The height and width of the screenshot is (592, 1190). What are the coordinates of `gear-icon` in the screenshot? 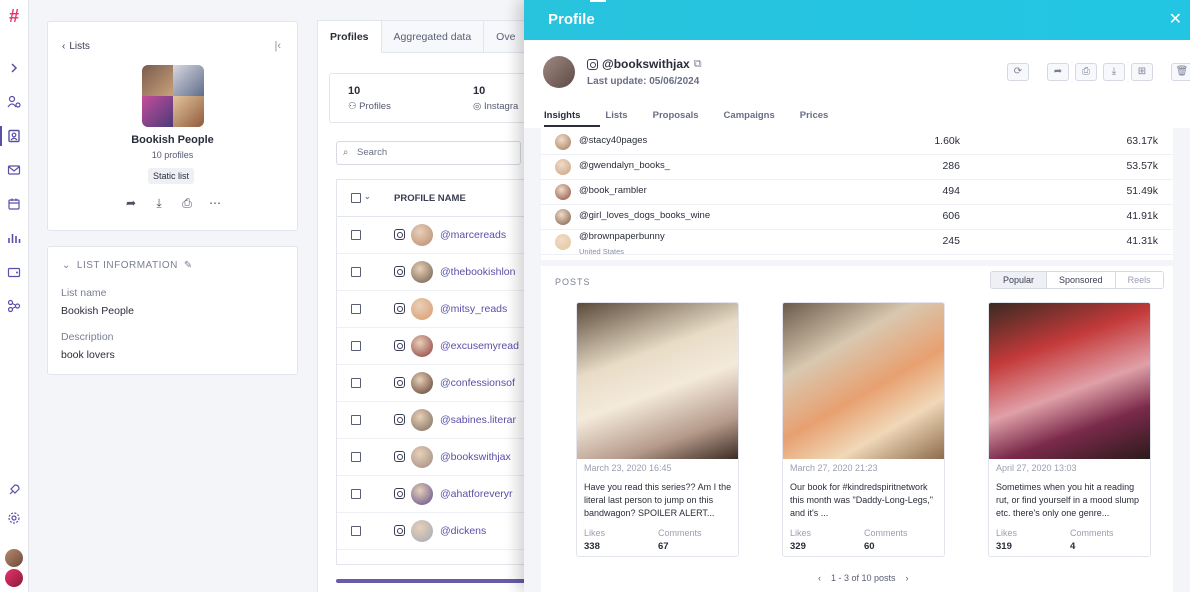 It's located at (14, 518).